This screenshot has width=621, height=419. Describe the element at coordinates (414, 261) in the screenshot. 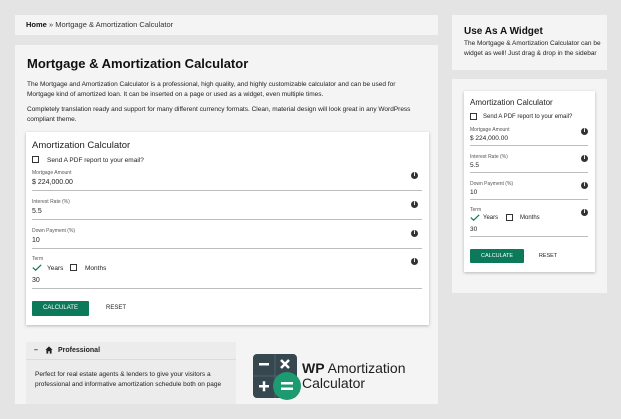

I see `term-info-icon: i` at that location.